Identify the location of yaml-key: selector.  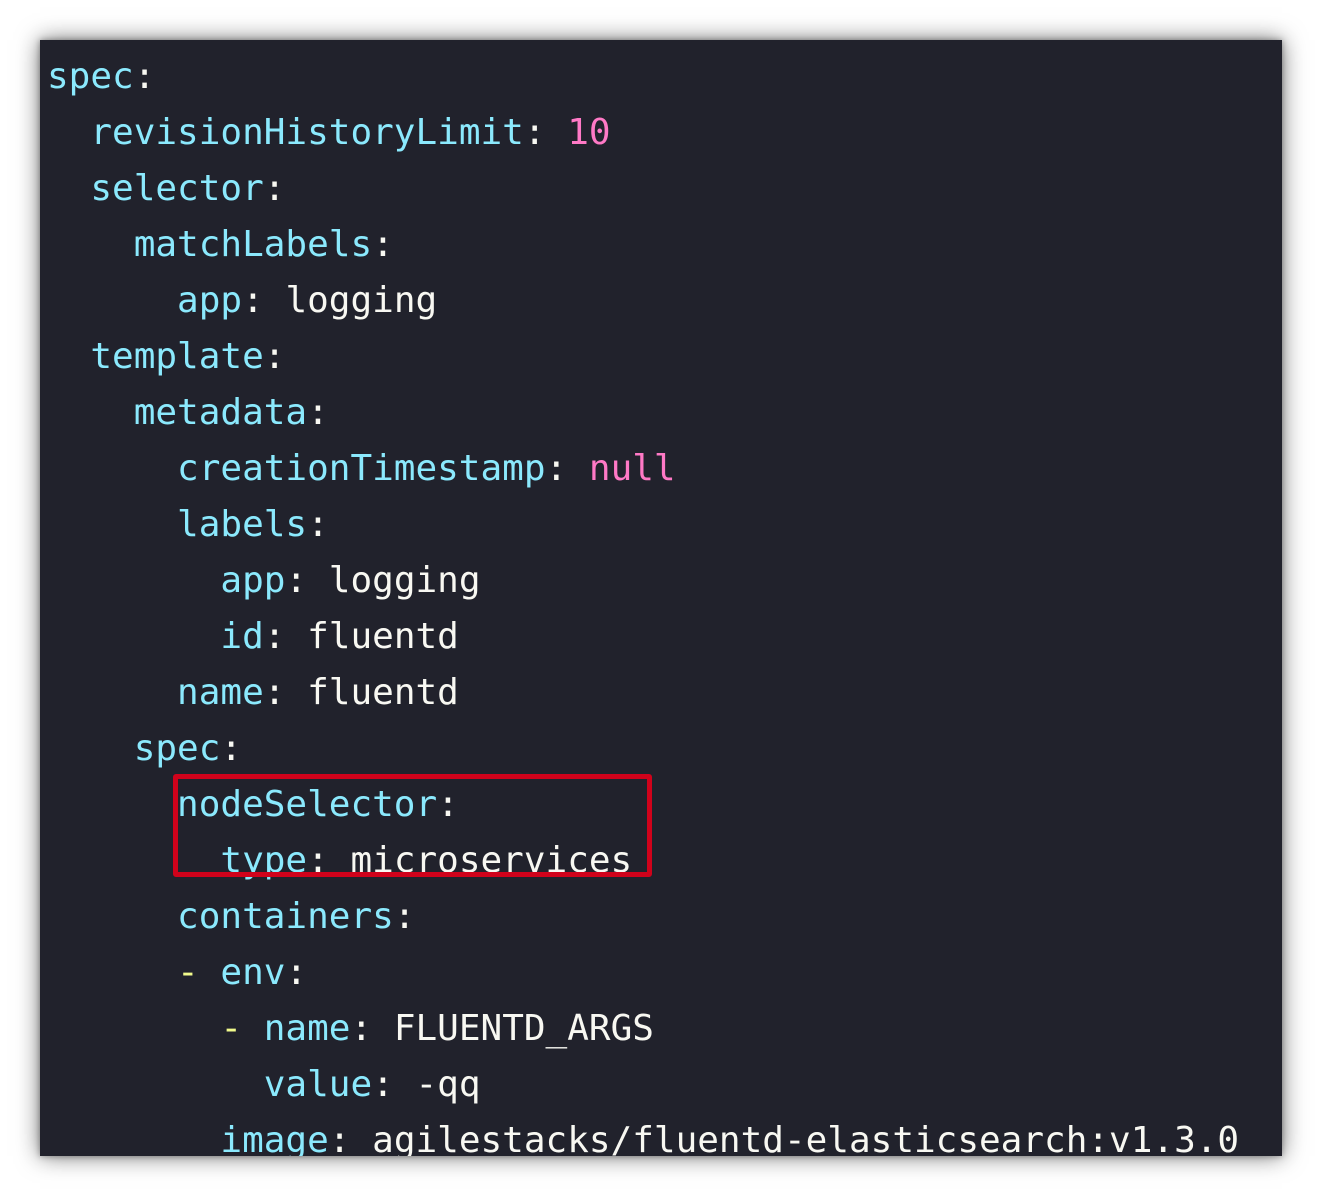
(177, 188).